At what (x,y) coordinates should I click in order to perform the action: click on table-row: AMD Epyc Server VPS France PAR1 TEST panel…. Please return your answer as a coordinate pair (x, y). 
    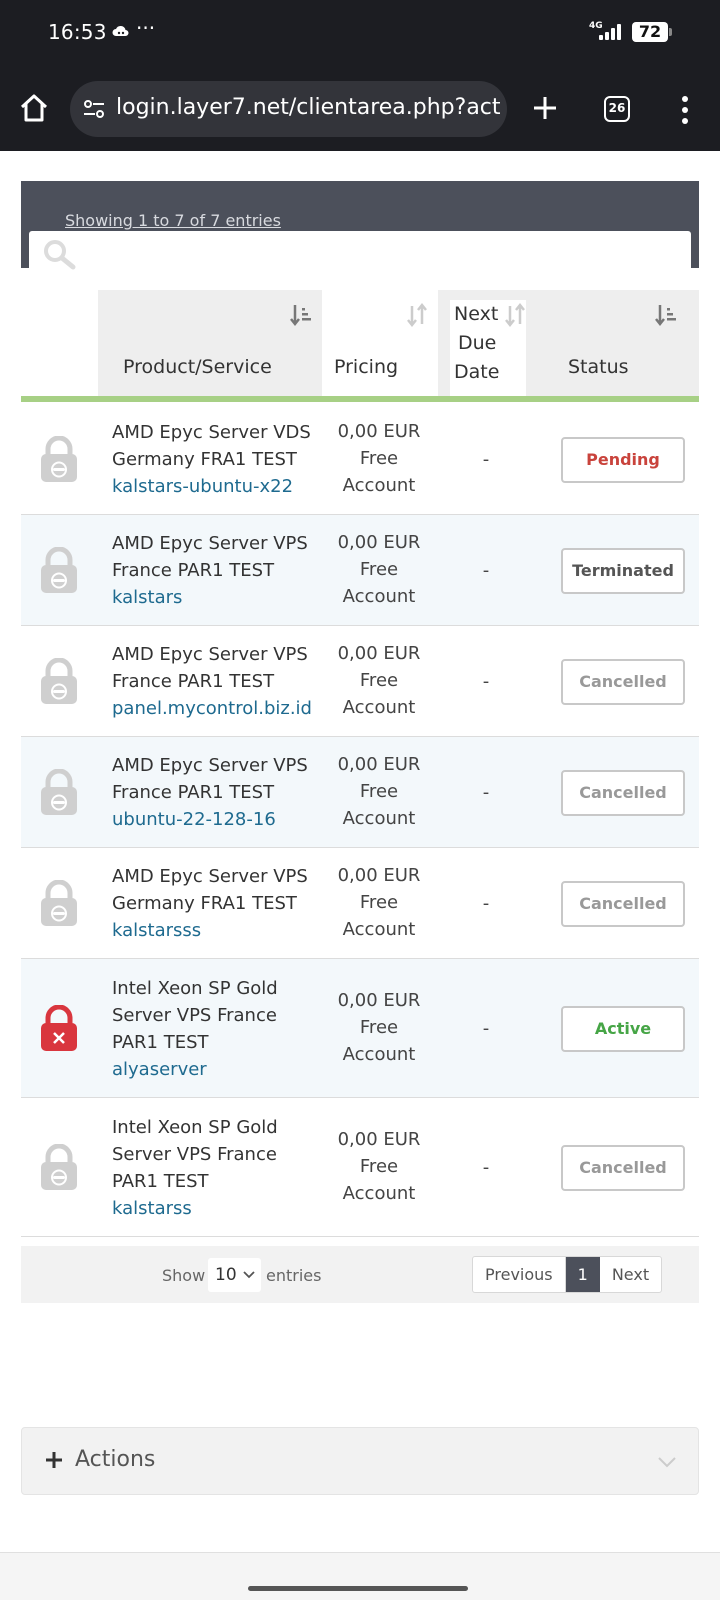
    Looking at the image, I should click on (360, 681).